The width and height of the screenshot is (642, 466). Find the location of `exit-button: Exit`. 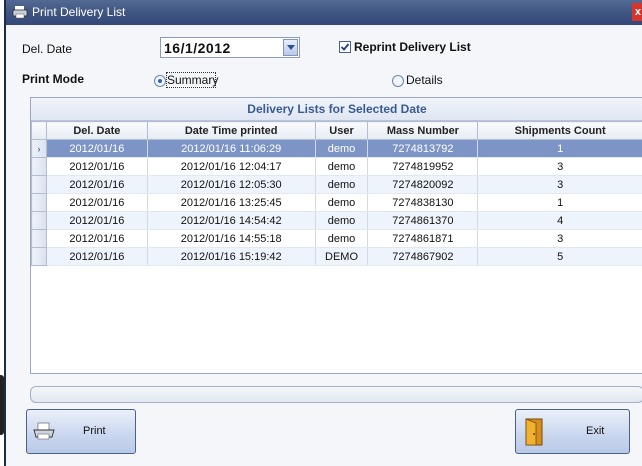

exit-button: Exit is located at coordinates (572, 431).